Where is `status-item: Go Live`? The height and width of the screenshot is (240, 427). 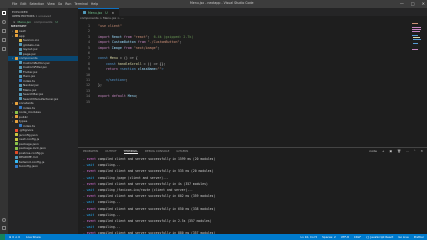
status-item: Go Live is located at coordinates (403, 237).